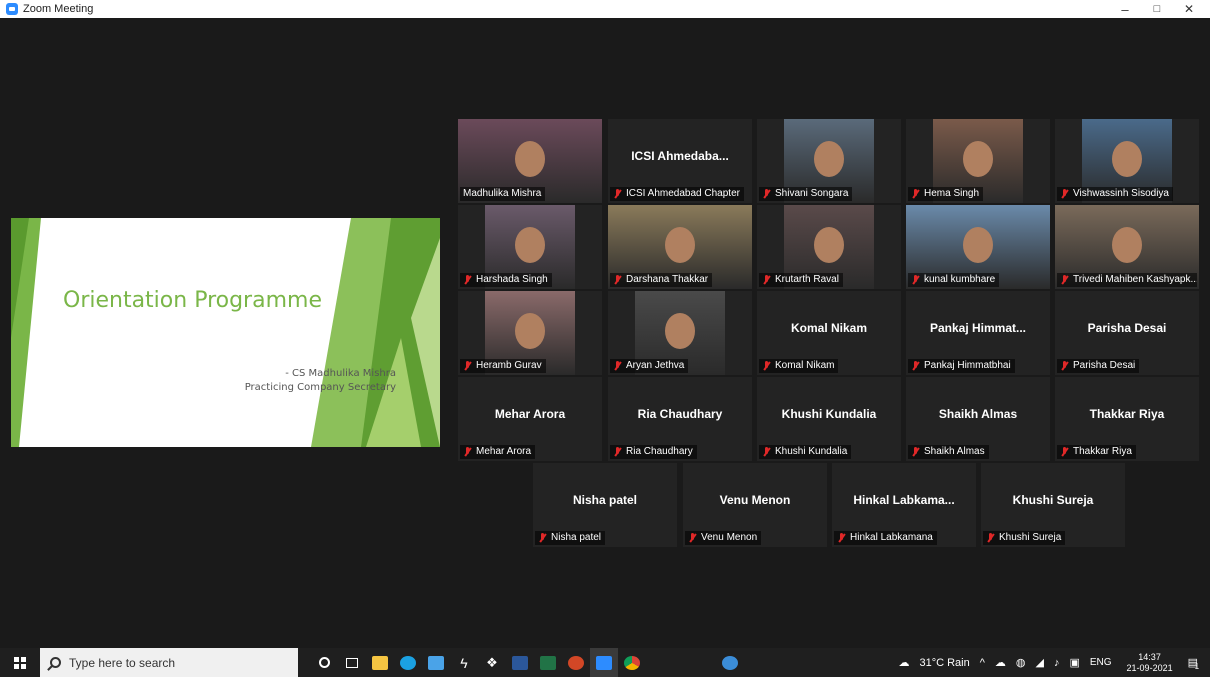 Image resolution: width=1210 pixels, height=677 pixels. I want to click on participant-name: Darshana Thakkar, so click(667, 279).